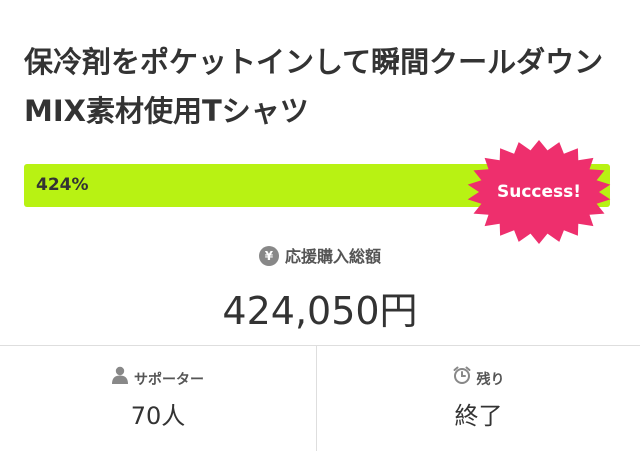  Describe the element at coordinates (158, 416) in the screenshot. I see `supporters-count: 70人` at that location.